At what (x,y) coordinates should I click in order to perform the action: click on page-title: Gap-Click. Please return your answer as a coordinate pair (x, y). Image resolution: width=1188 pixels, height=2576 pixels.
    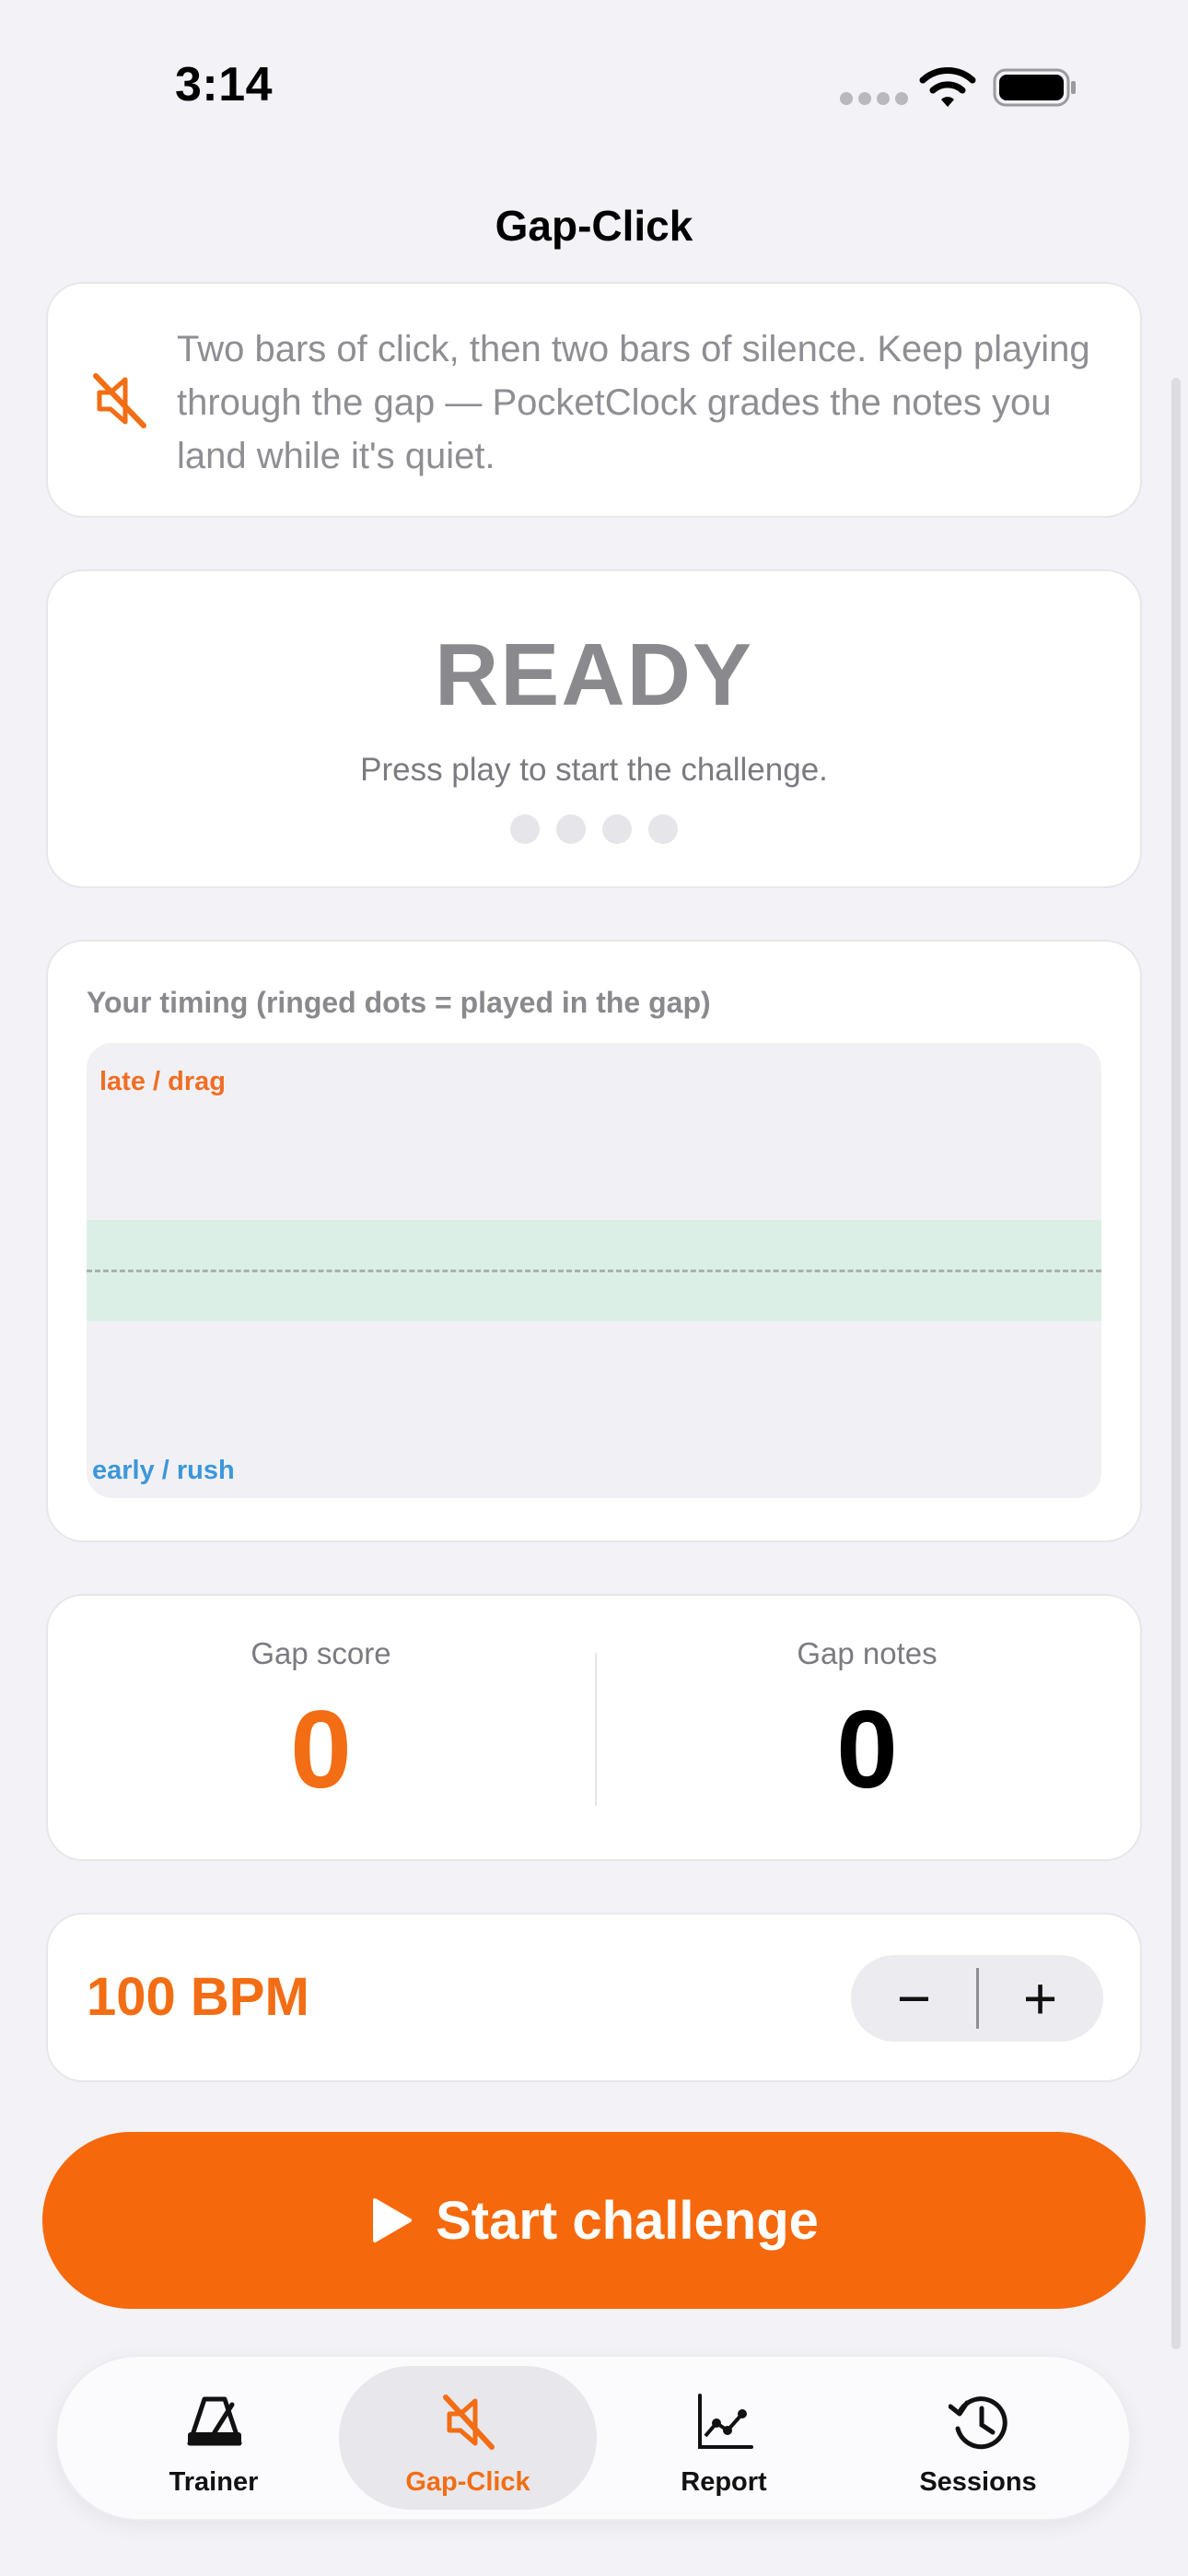
    Looking at the image, I should click on (594, 226).